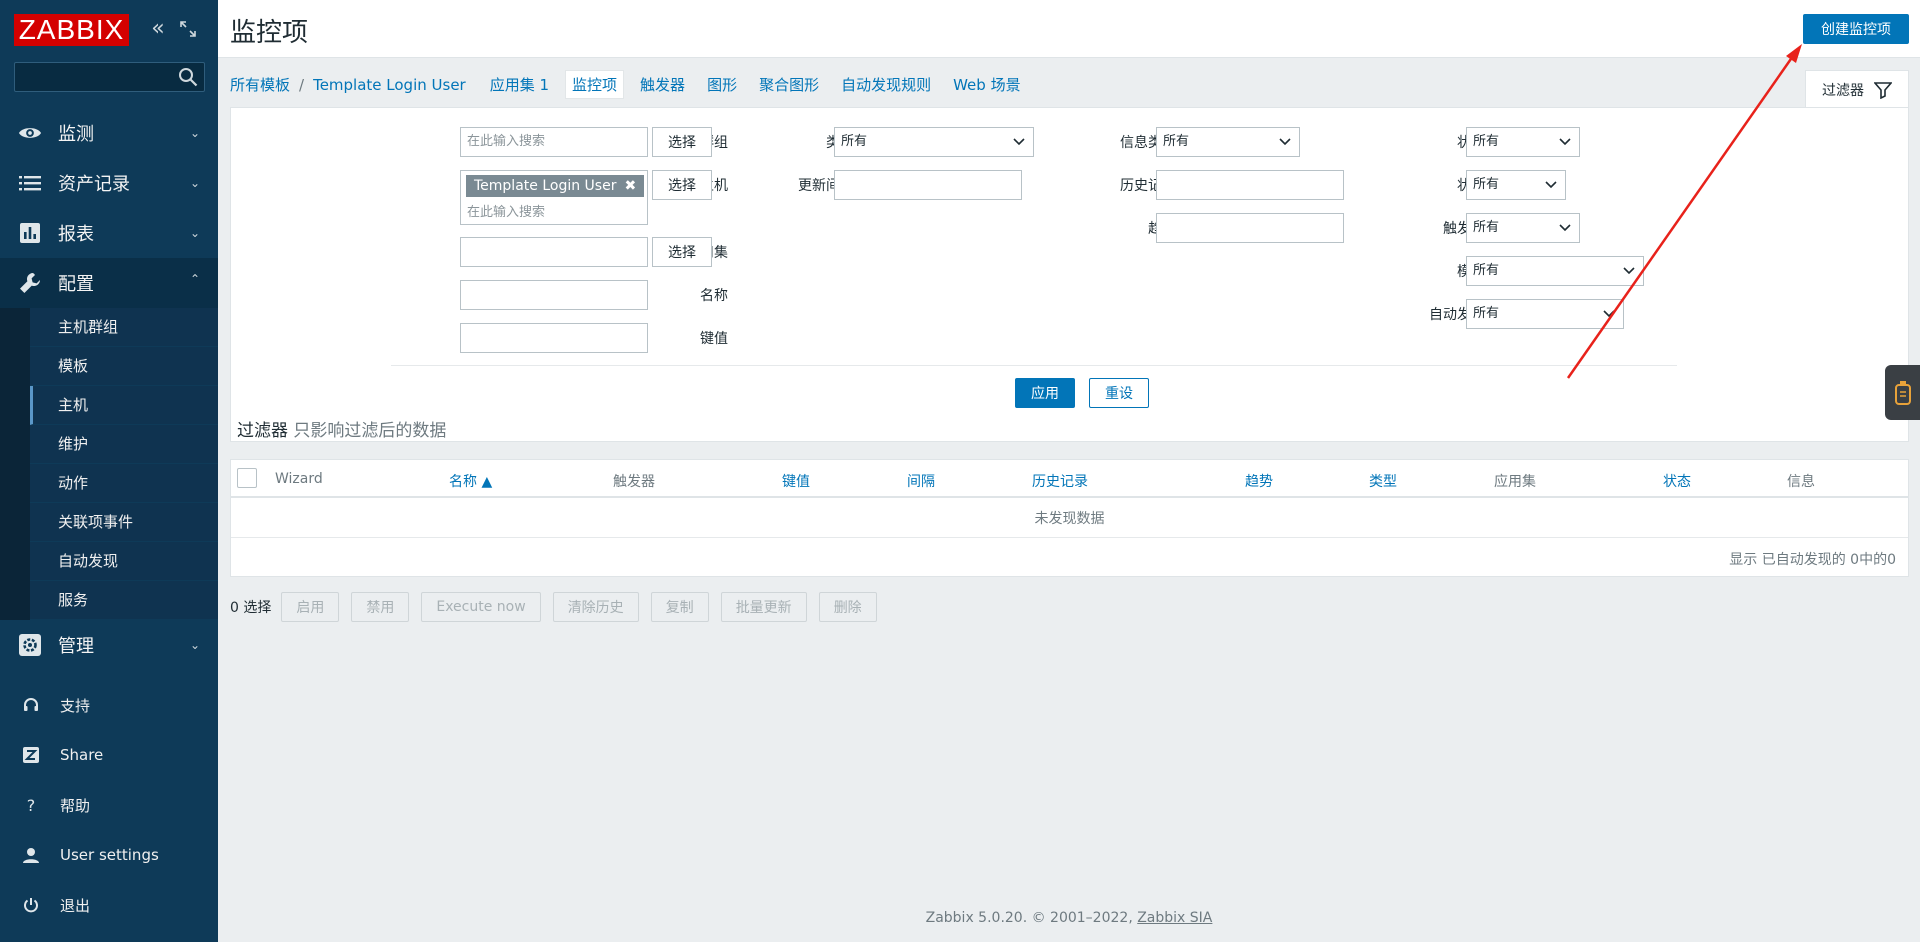  I want to click on configuration-submenu: 主机群组 模板 主机 维护 动作 关联项事件 自动发现 服务, so click(109, 464).